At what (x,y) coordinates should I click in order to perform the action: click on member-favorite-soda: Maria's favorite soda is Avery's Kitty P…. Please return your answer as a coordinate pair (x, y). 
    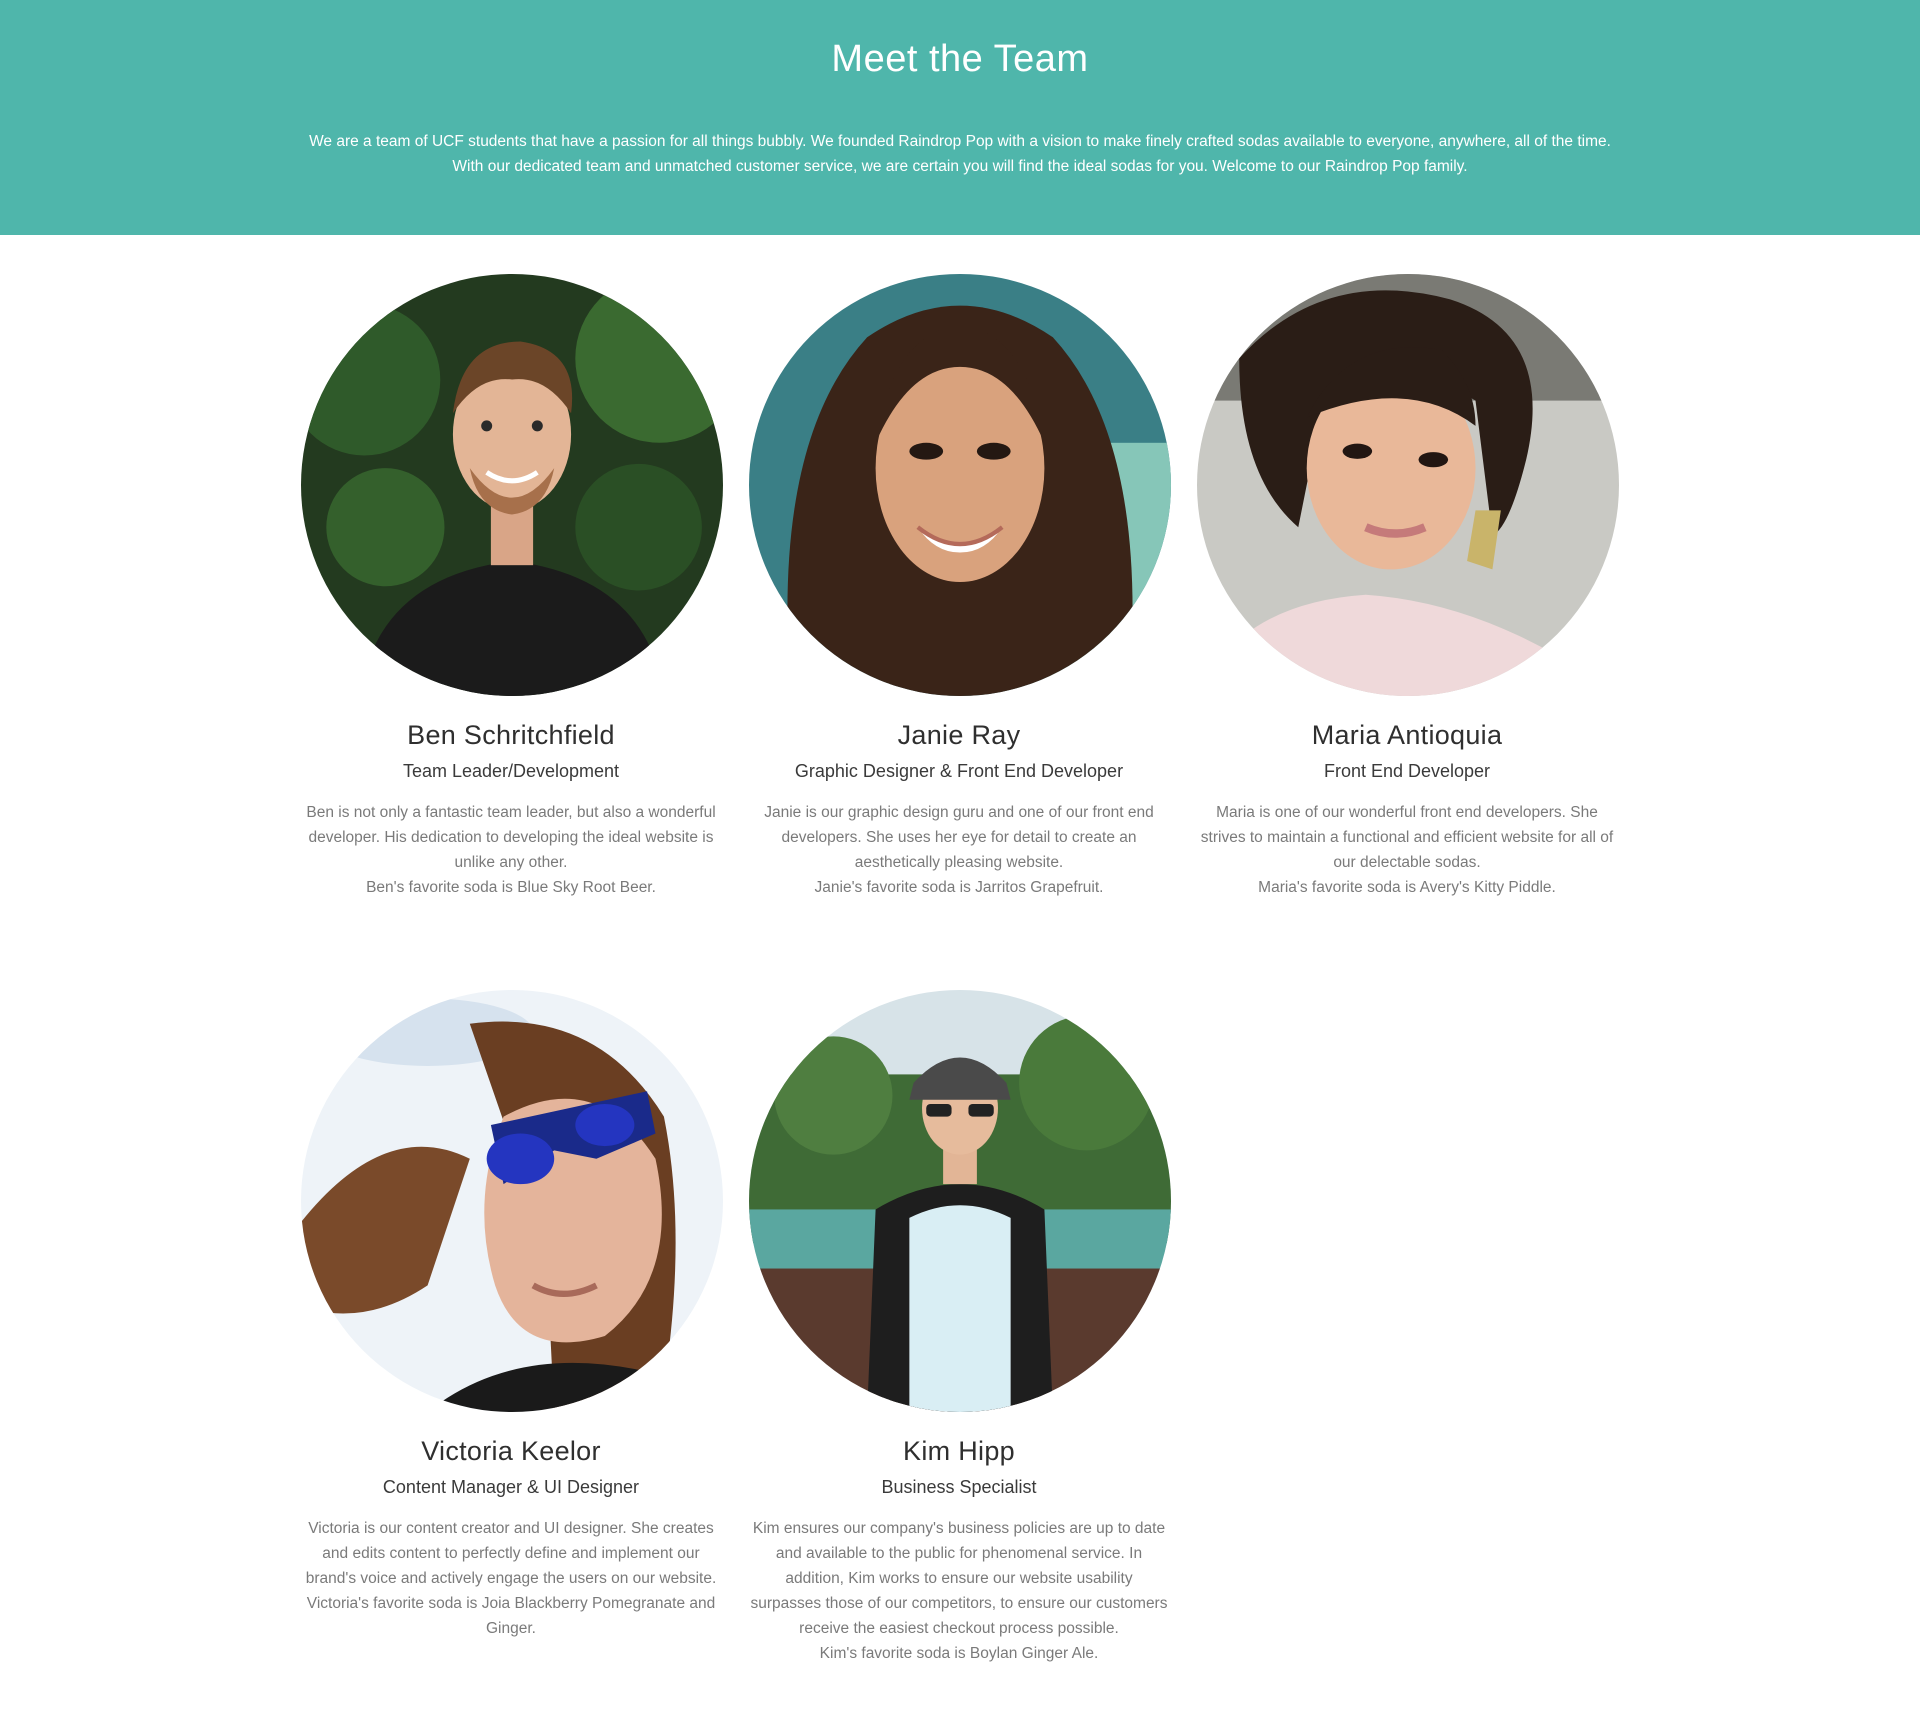
    Looking at the image, I should click on (1407, 887).